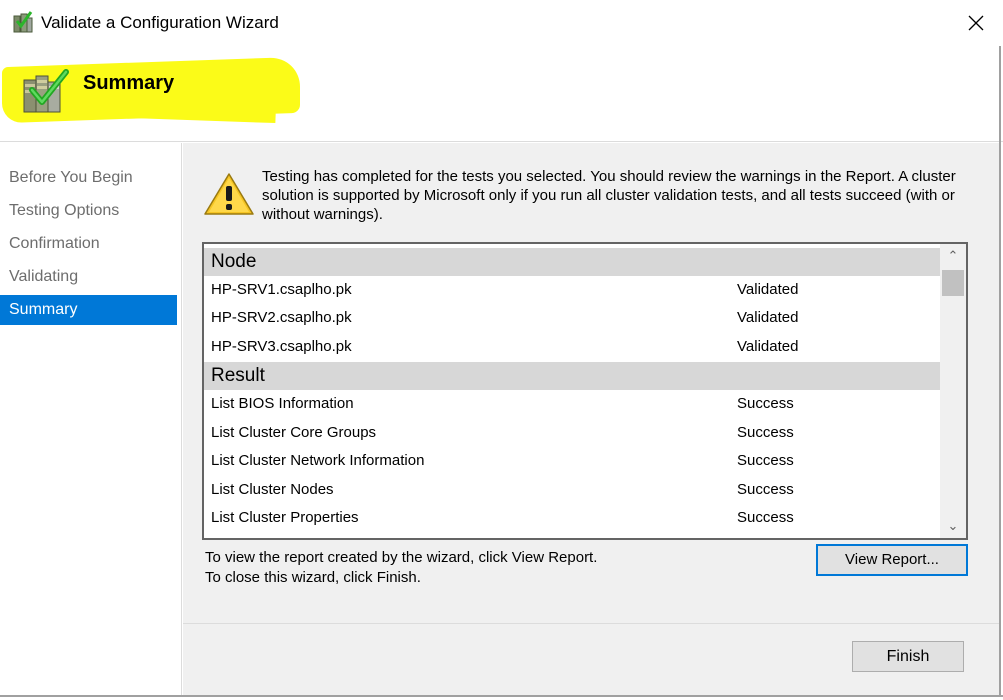  I want to click on wizard-footer: Finish, so click(591, 659).